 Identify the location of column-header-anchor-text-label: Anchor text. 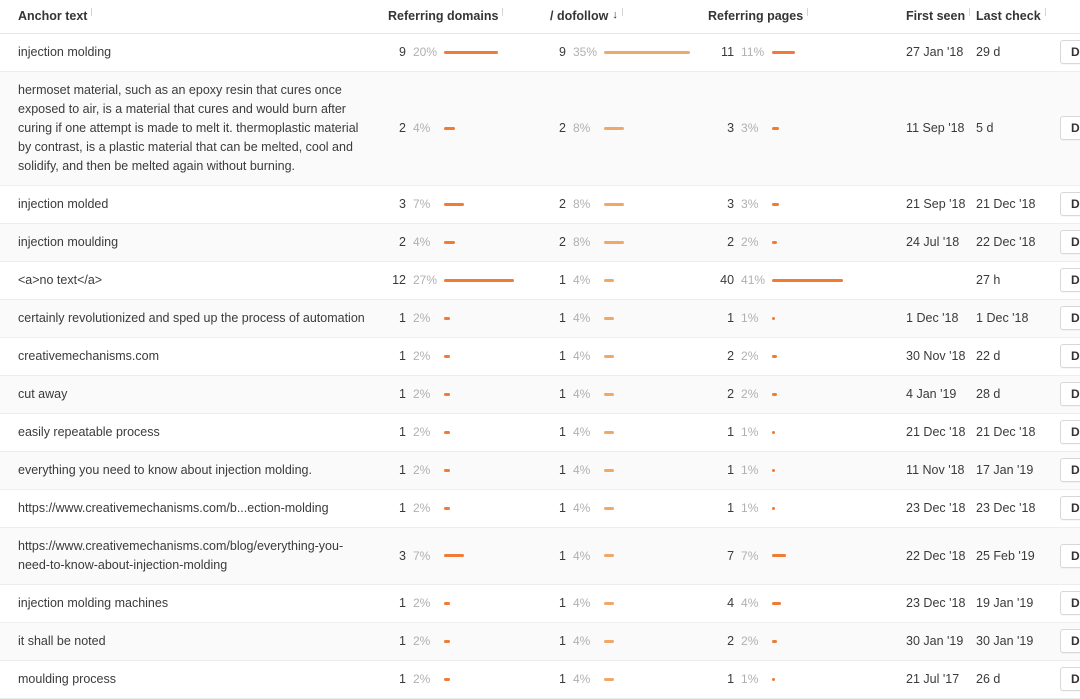
(53, 16).